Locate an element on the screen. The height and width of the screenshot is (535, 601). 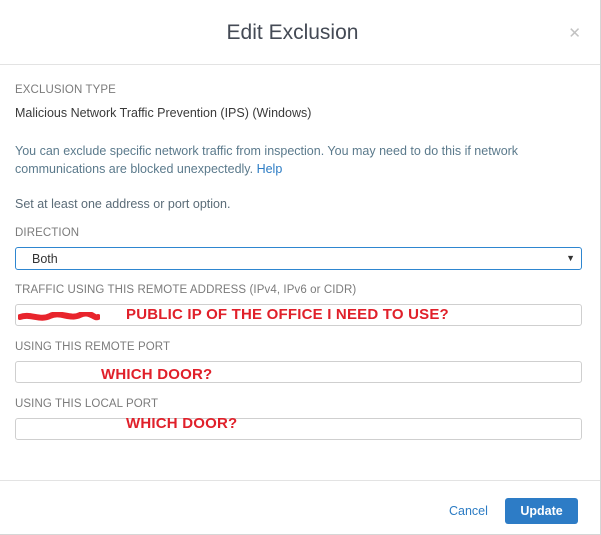
local-port-label: USING THIS LOCAL PORT is located at coordinates (87, 404).